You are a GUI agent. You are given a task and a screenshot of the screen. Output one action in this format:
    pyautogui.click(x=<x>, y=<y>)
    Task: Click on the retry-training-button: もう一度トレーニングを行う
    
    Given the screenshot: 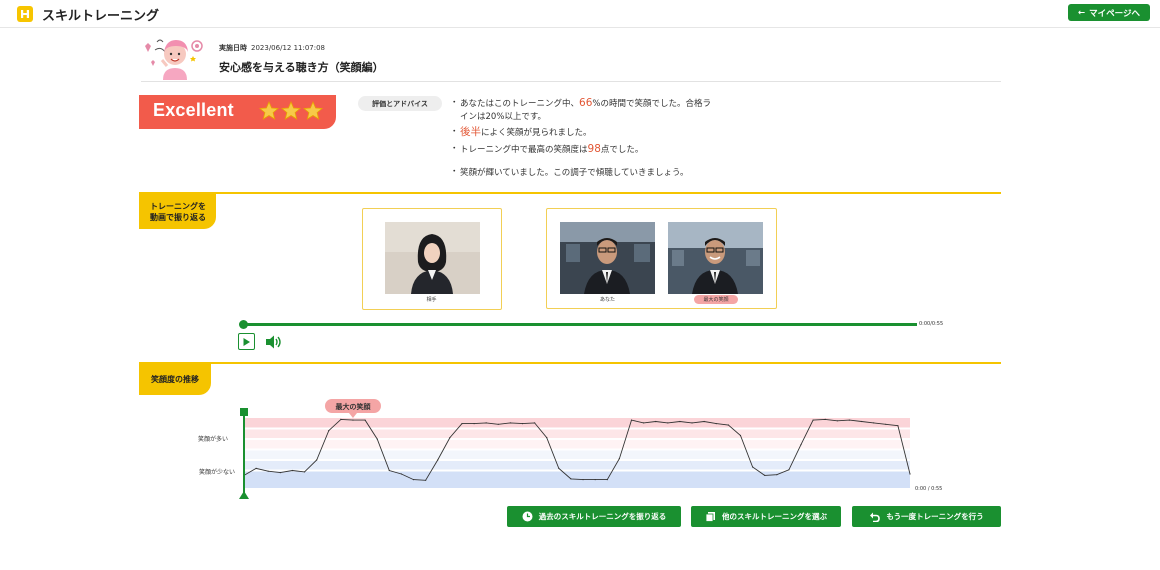 What is the action you would take?
    pyautogui.click(x=926, y=516)
    